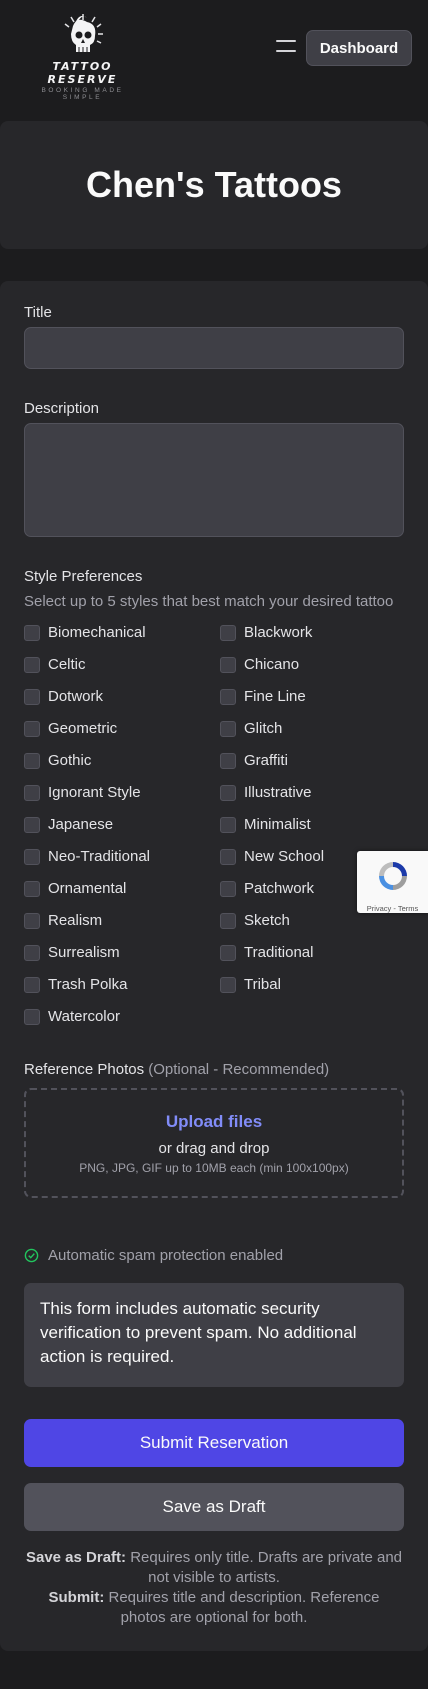  I want to click on studio-header-card: Chen's Tattoos, so click(214, 185).